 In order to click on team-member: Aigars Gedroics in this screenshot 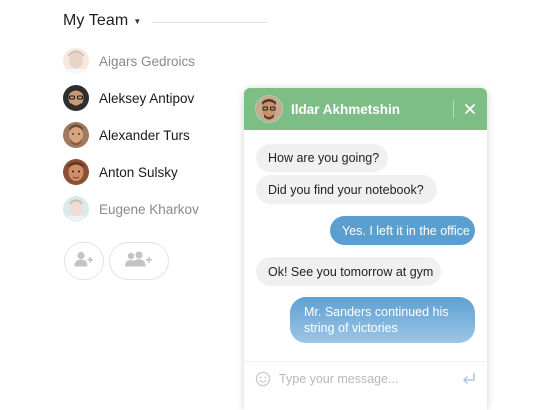, I will do `click(129, 61)`.